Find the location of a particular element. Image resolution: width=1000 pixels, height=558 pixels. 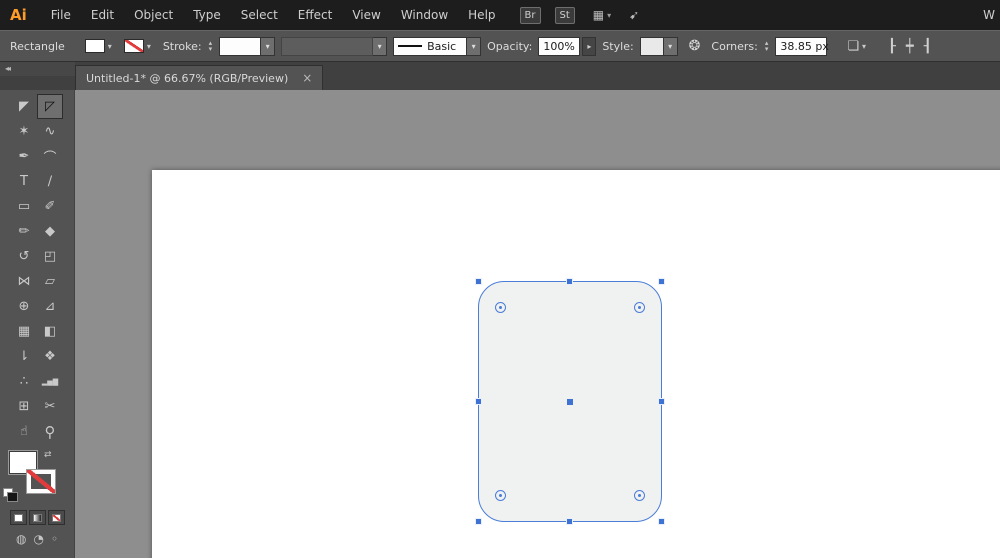

stroke-weight-stepper: ▴ ▾ is located at coordinates (211, 46).